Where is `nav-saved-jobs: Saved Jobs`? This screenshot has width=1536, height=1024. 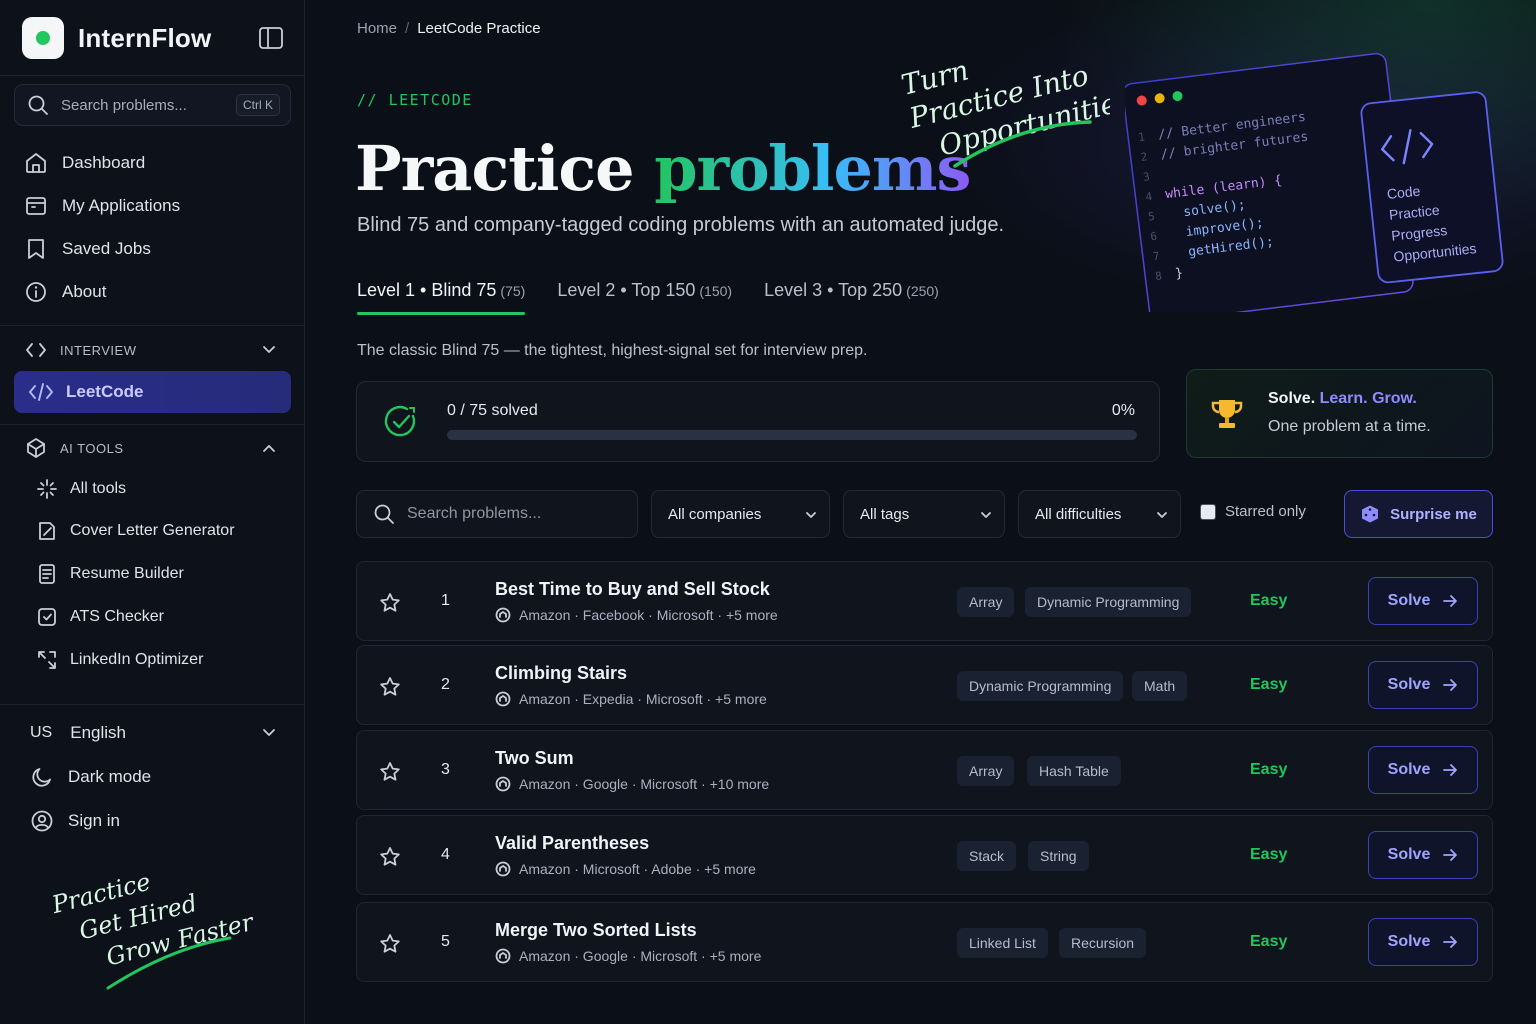 nav-saved-jobs: Saved Jobs is located at coordinates (87, 249).